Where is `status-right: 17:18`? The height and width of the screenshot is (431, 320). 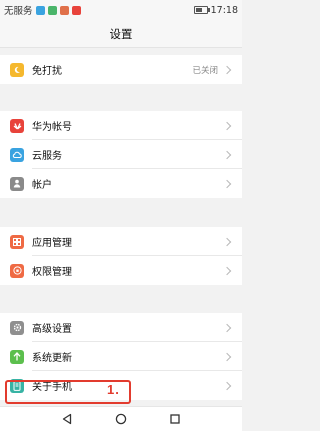 status-right: 17:18 is located at coordinates (215, 10).